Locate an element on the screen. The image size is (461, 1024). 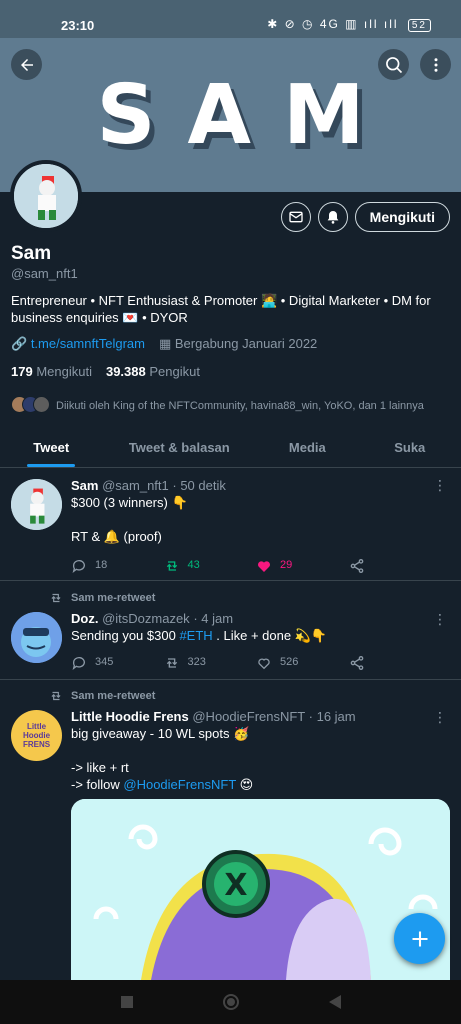
arrow-left-icon is located at coordinates (26, 64).